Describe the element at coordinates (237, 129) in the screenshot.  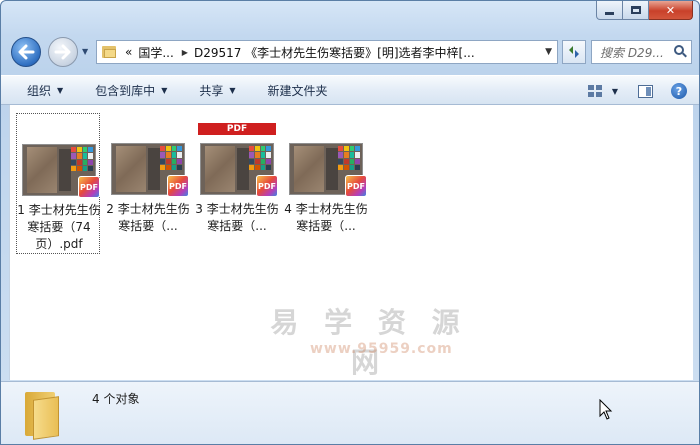
I see `pdf-header-strip: PDF` at that location.